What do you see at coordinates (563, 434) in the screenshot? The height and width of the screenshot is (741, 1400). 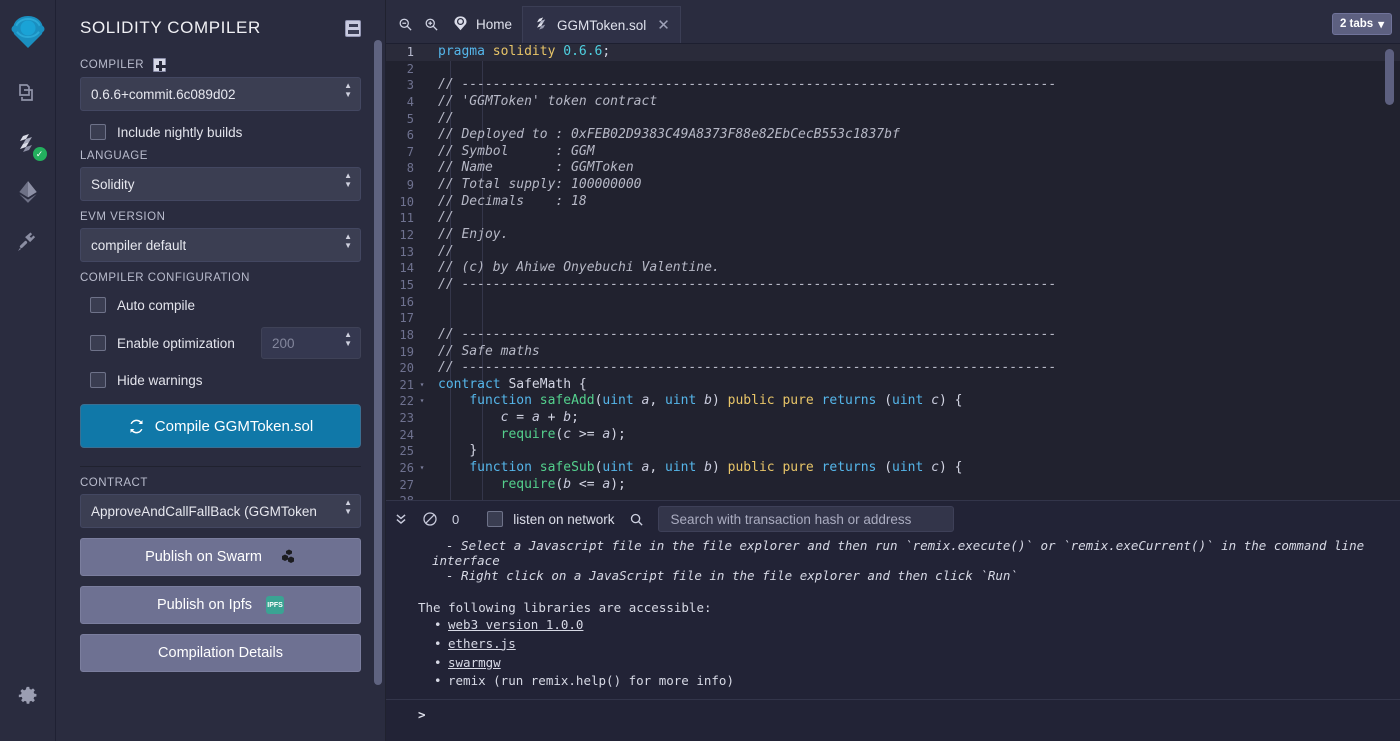 I see `code-text: require(c >= a);` at bounding box center [563, 434].